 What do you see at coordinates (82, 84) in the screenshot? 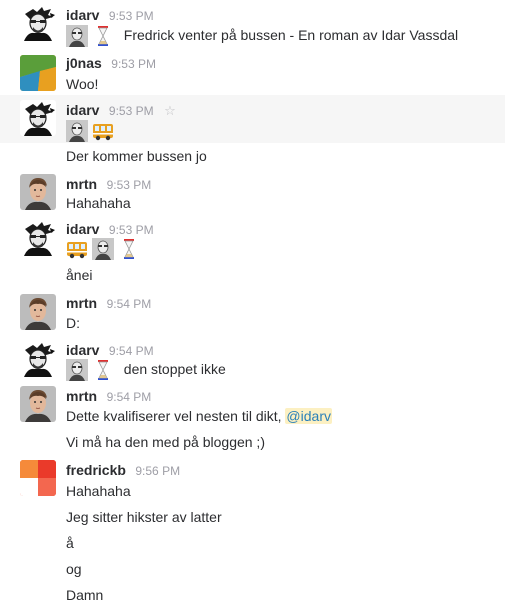
I see `message-text: Woo!` at bounding box center [82, 84].